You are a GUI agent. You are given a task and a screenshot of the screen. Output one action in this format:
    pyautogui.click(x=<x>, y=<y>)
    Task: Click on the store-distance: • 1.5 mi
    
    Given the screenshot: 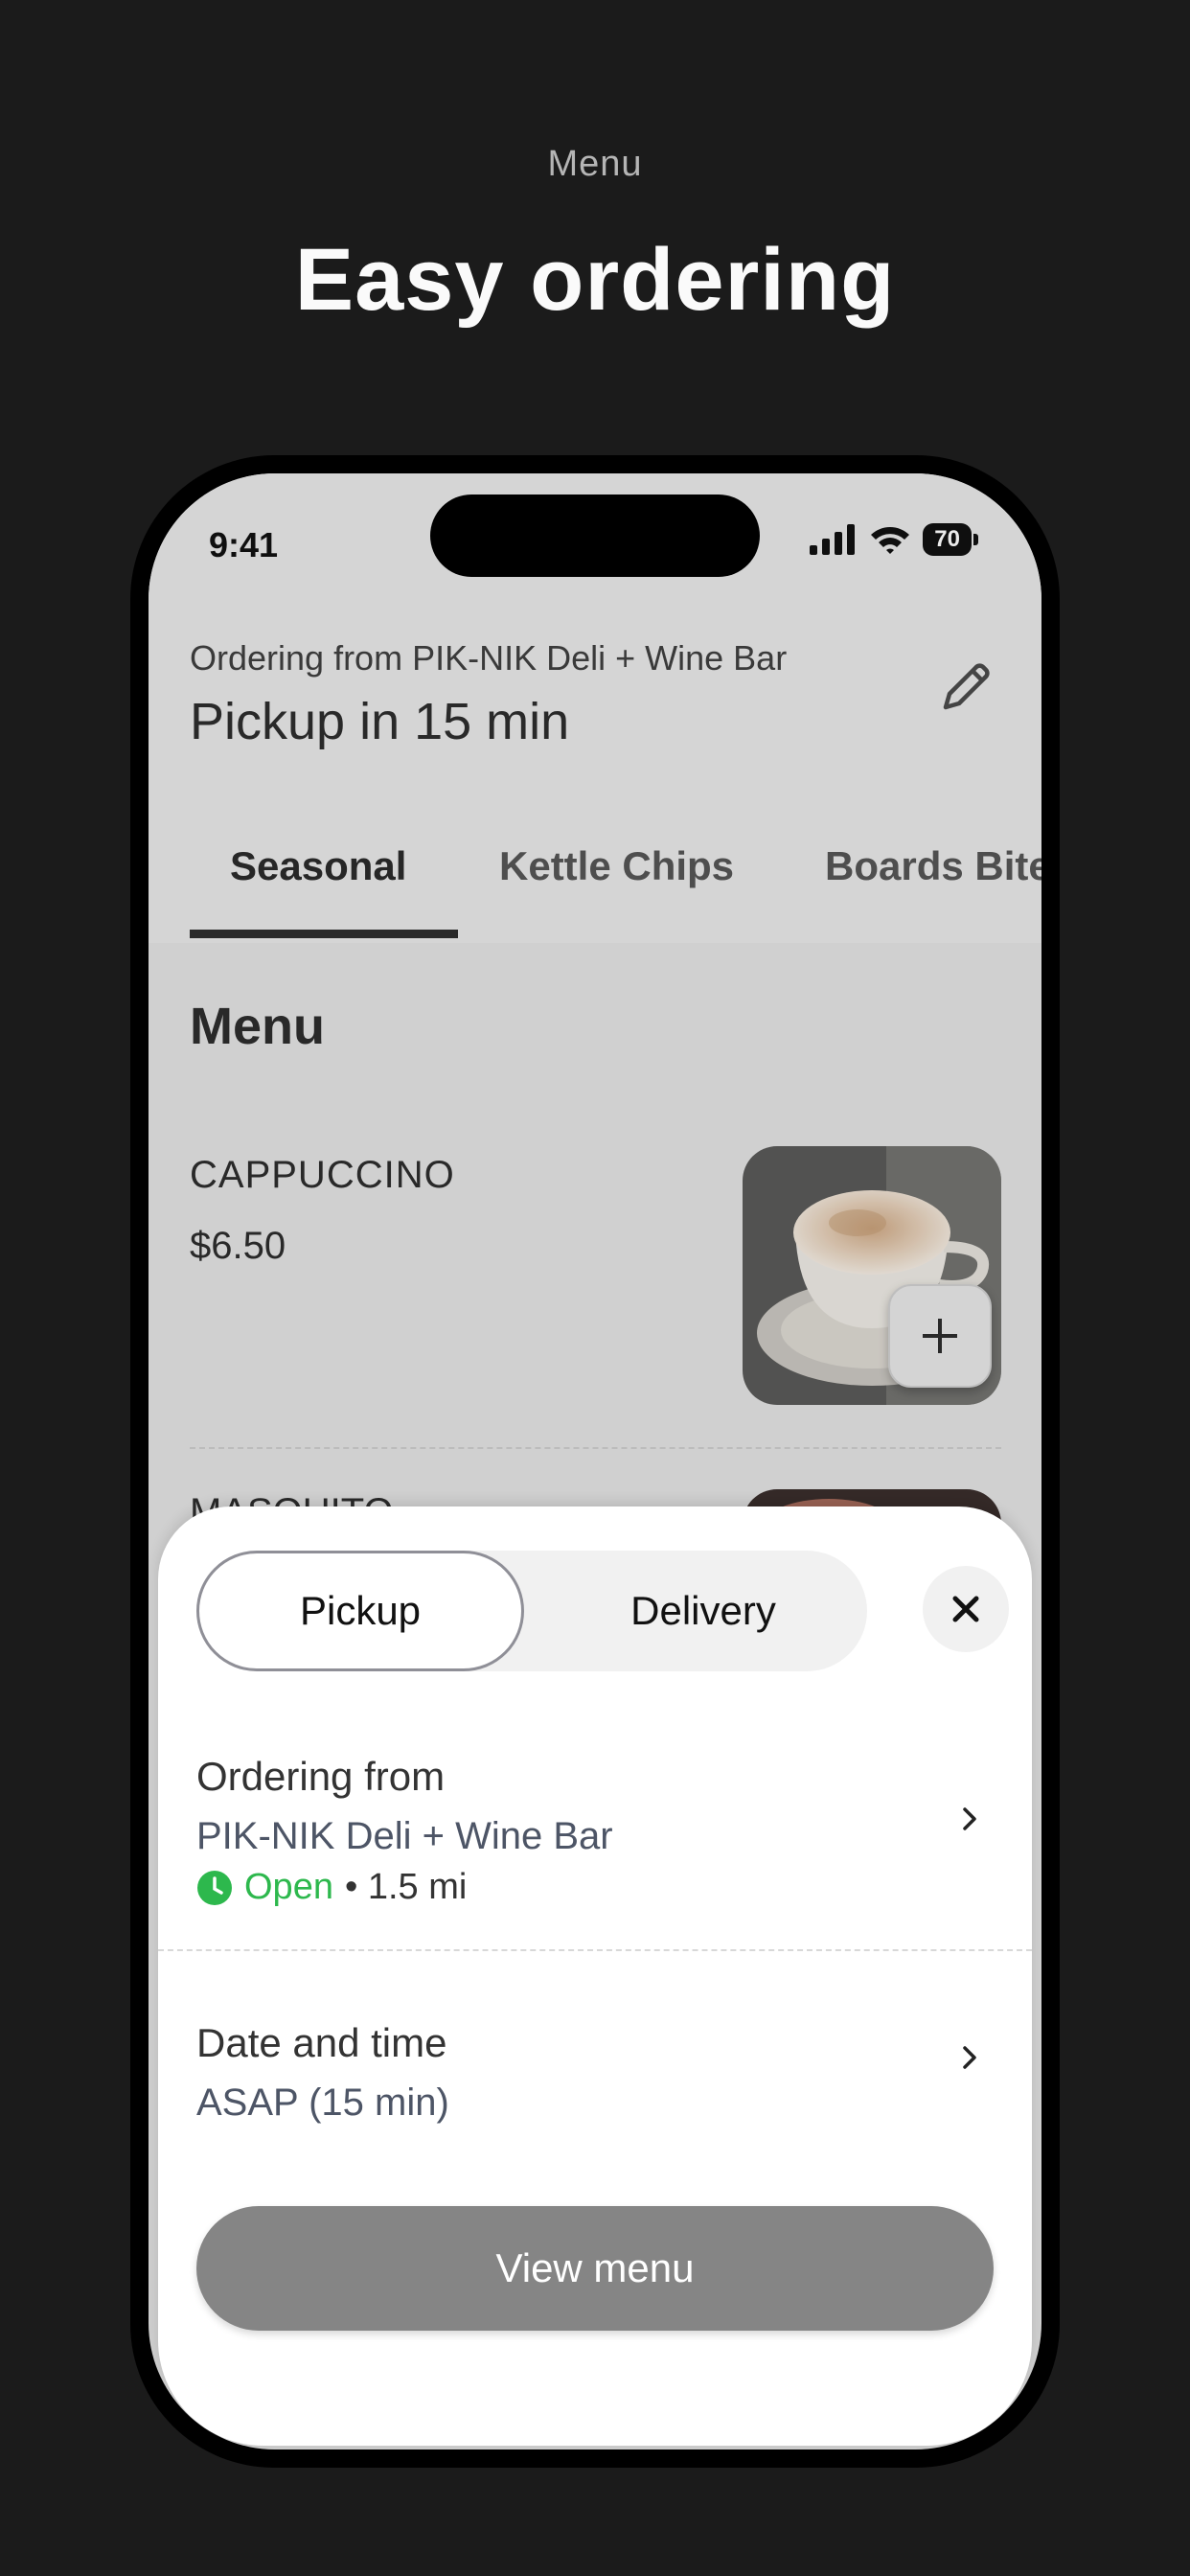 What is the action you would take?
    pyautogui.click(x=406, y=1887)
    